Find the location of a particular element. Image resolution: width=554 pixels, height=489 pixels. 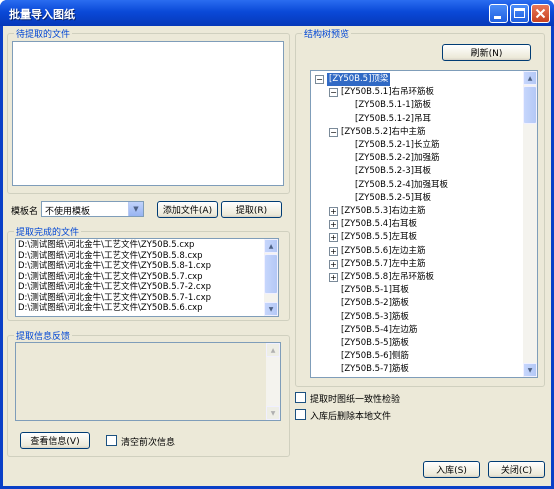

tree-node: [ZY50B.5-5]筋板 is located at coordinates (417, 343).